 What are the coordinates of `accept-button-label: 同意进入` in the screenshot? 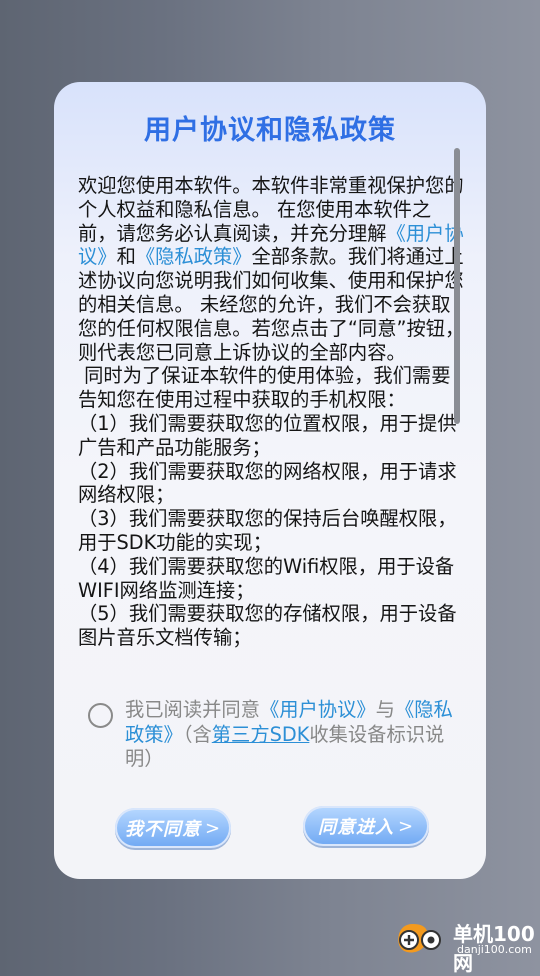 It's located at (355, 827).